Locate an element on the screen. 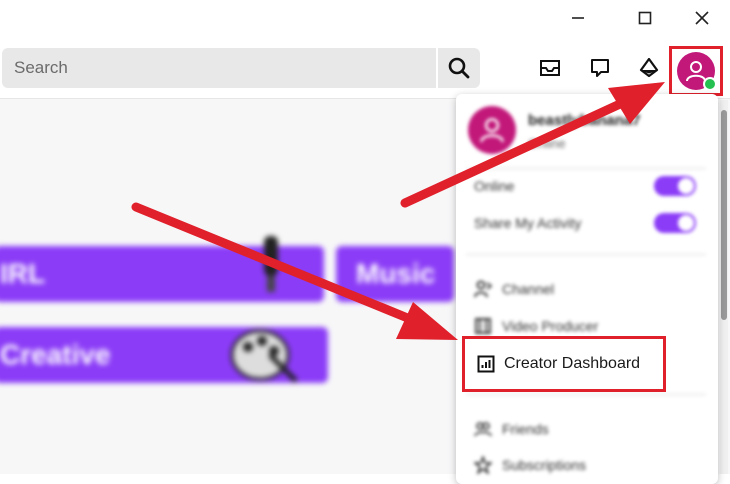 This screenshot has width=730, height=484. close-button is located at coordinates (702, 18).